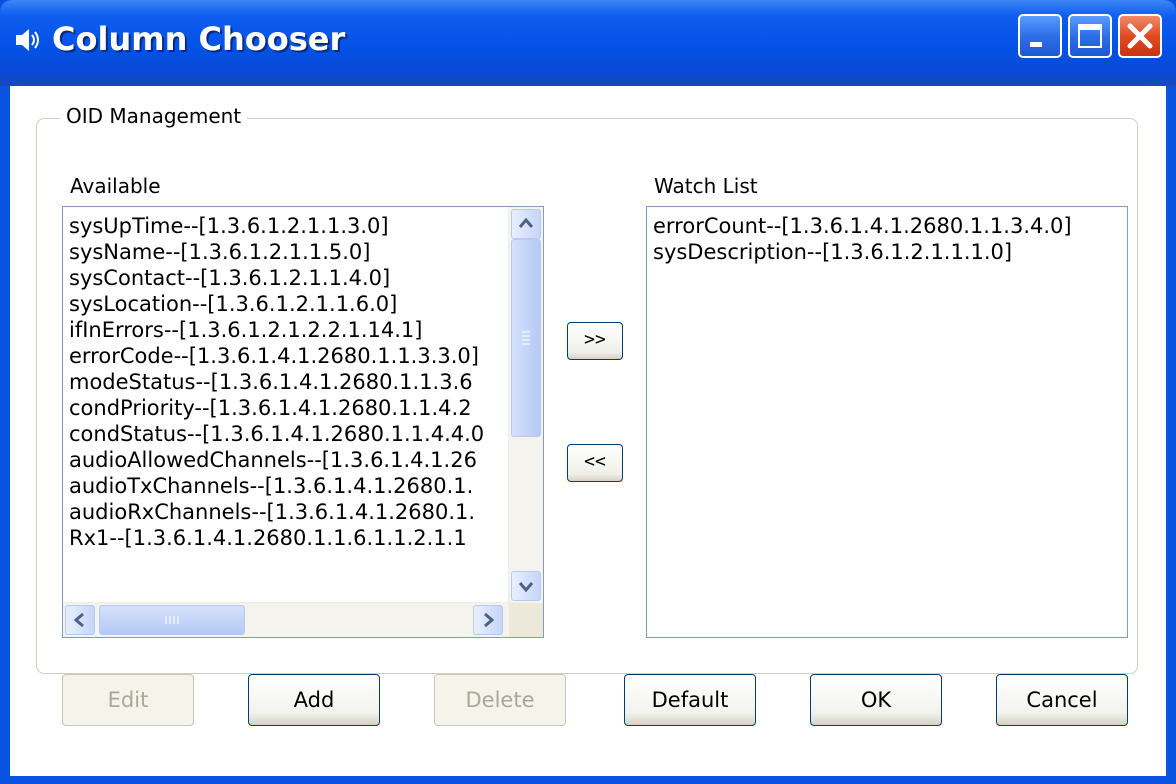  I want to click on scroll-up-button, so click(526, 224).